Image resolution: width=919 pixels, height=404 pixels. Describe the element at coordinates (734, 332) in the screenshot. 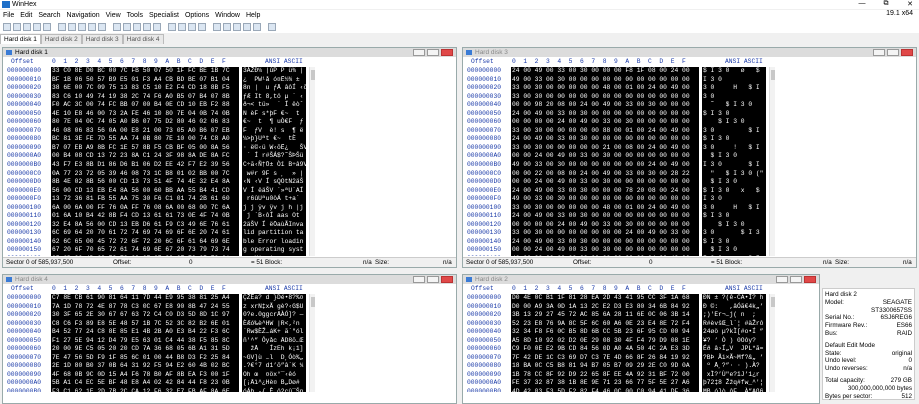

I see `ansi-row: 24øö µ?kÌ[#o•Í ”` at that location.